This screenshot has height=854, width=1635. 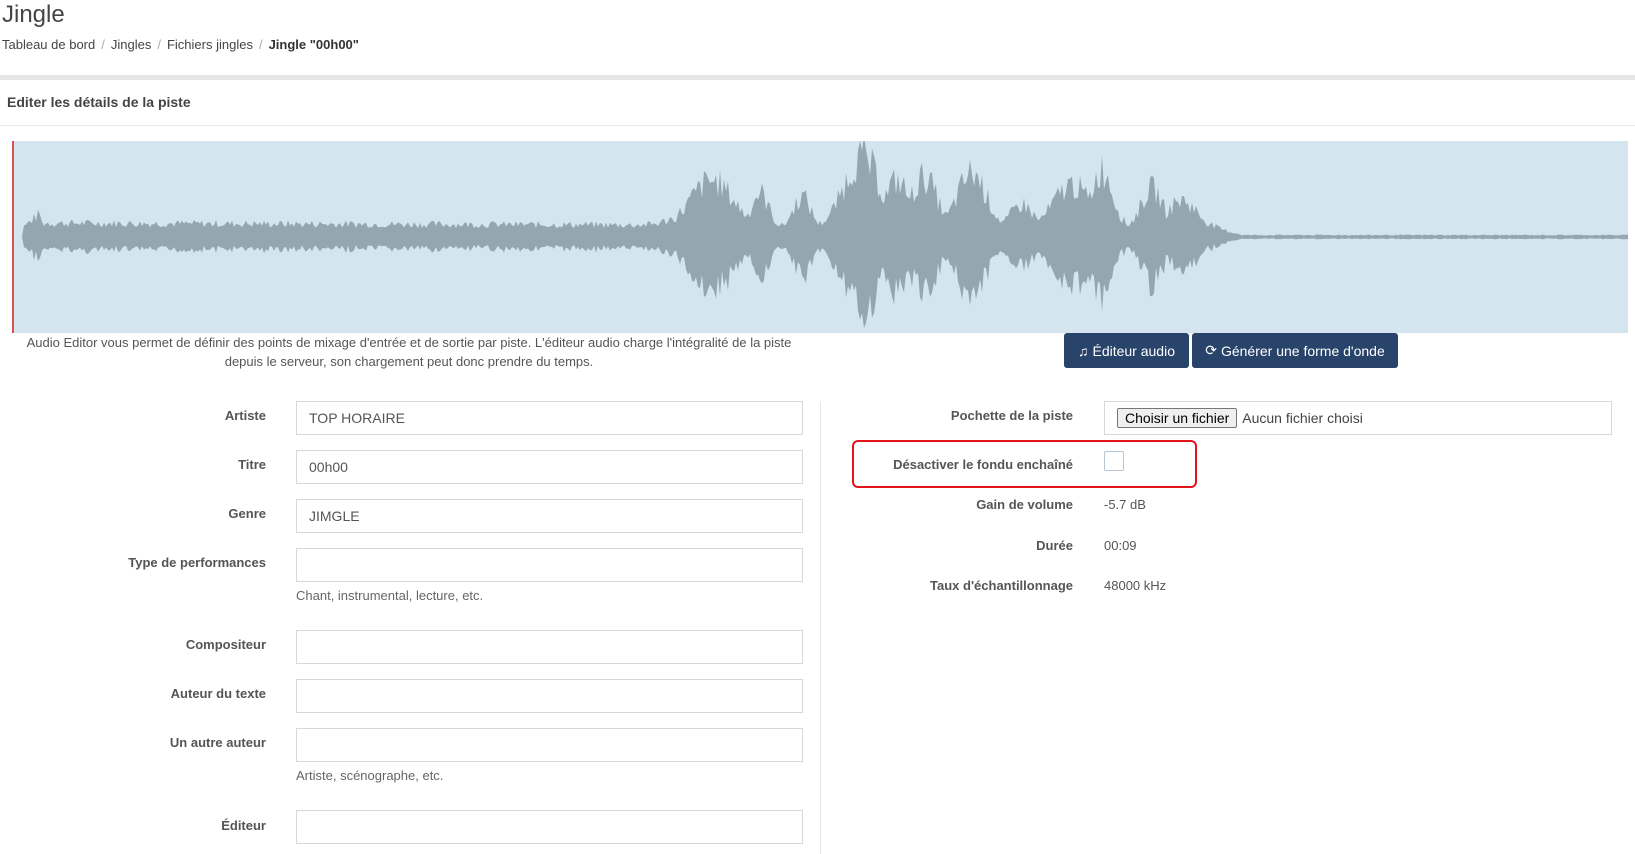 I want to click on sample-rate-value: 48000 kHz, so click(x=1135, y=585).